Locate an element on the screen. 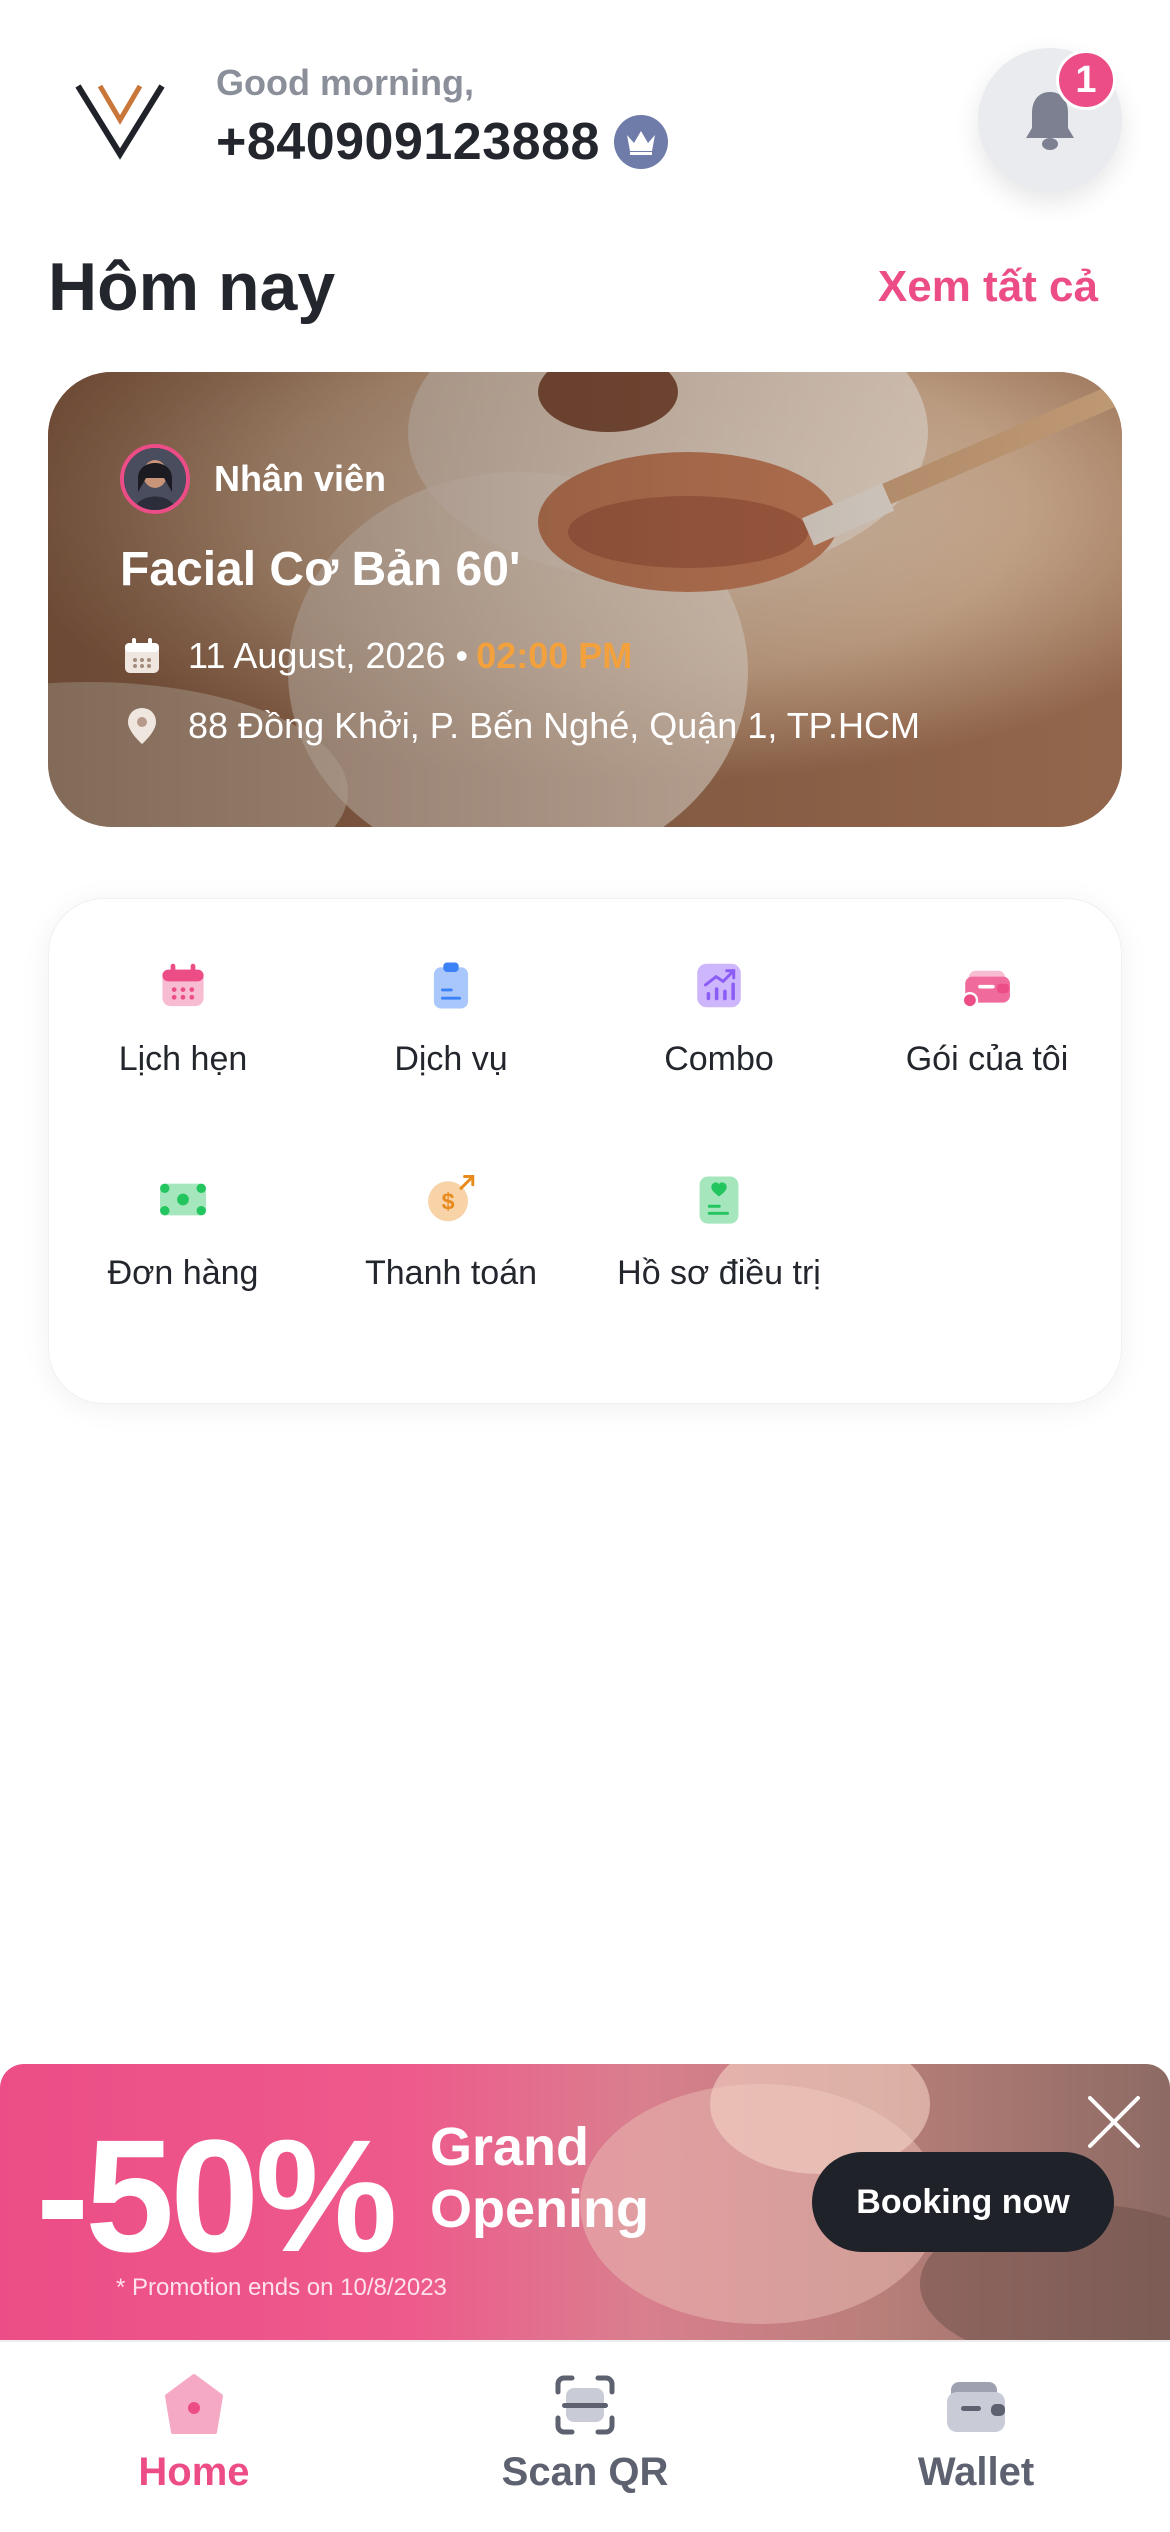 Image resolution: width=1170 pixels, height=2532 pixels. menu-item-appointments: Lịch hẹn is located at coordinates (183, 989).